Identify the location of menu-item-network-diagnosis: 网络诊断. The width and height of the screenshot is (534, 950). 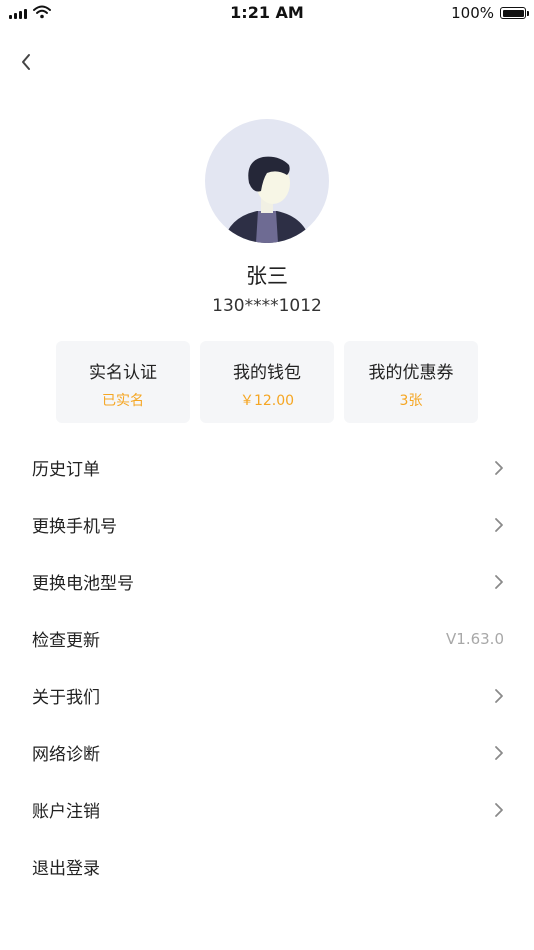
(267, 752).